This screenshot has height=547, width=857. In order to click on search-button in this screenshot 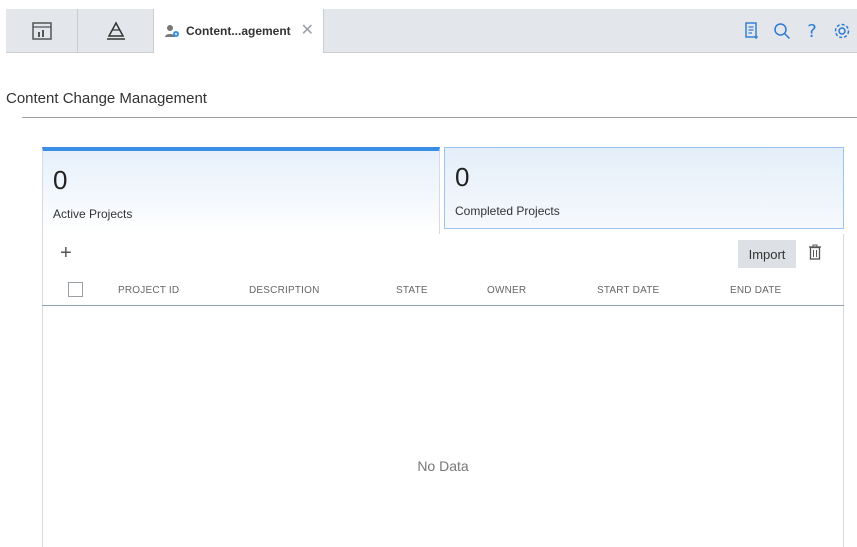, I will do `click(782, 31)`.